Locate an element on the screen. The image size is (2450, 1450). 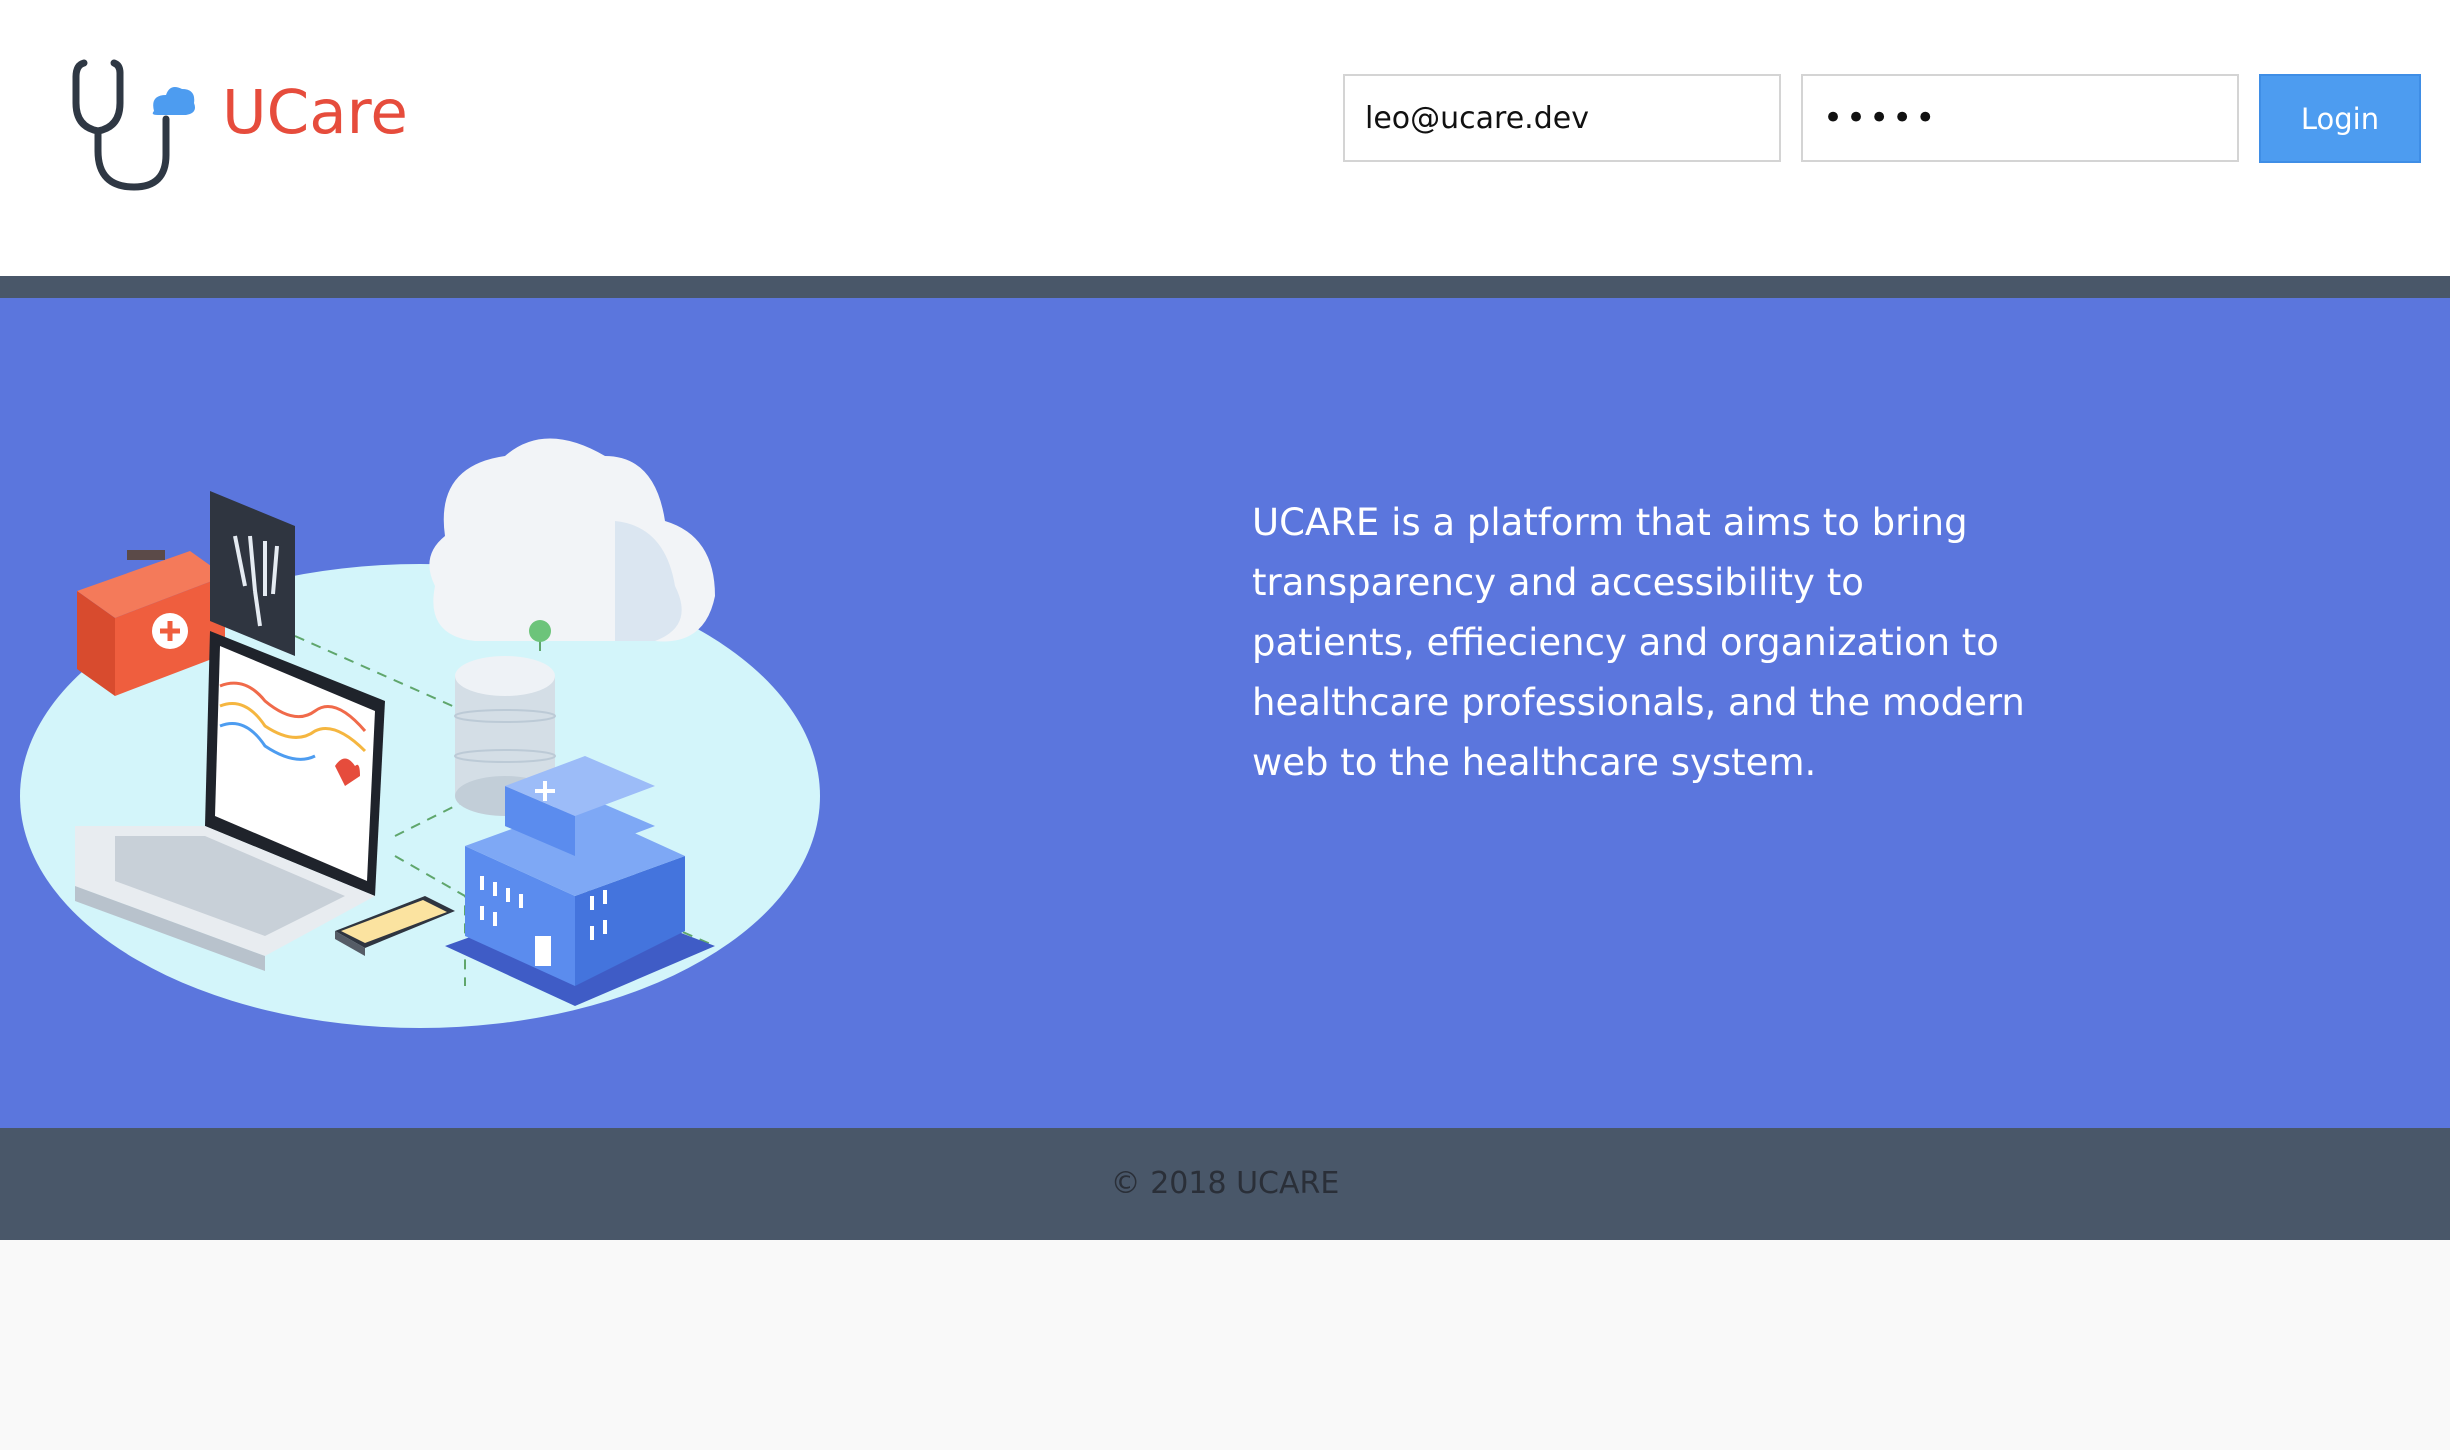
stethoscope-cloud-icon is located at coordinates (133, 125).